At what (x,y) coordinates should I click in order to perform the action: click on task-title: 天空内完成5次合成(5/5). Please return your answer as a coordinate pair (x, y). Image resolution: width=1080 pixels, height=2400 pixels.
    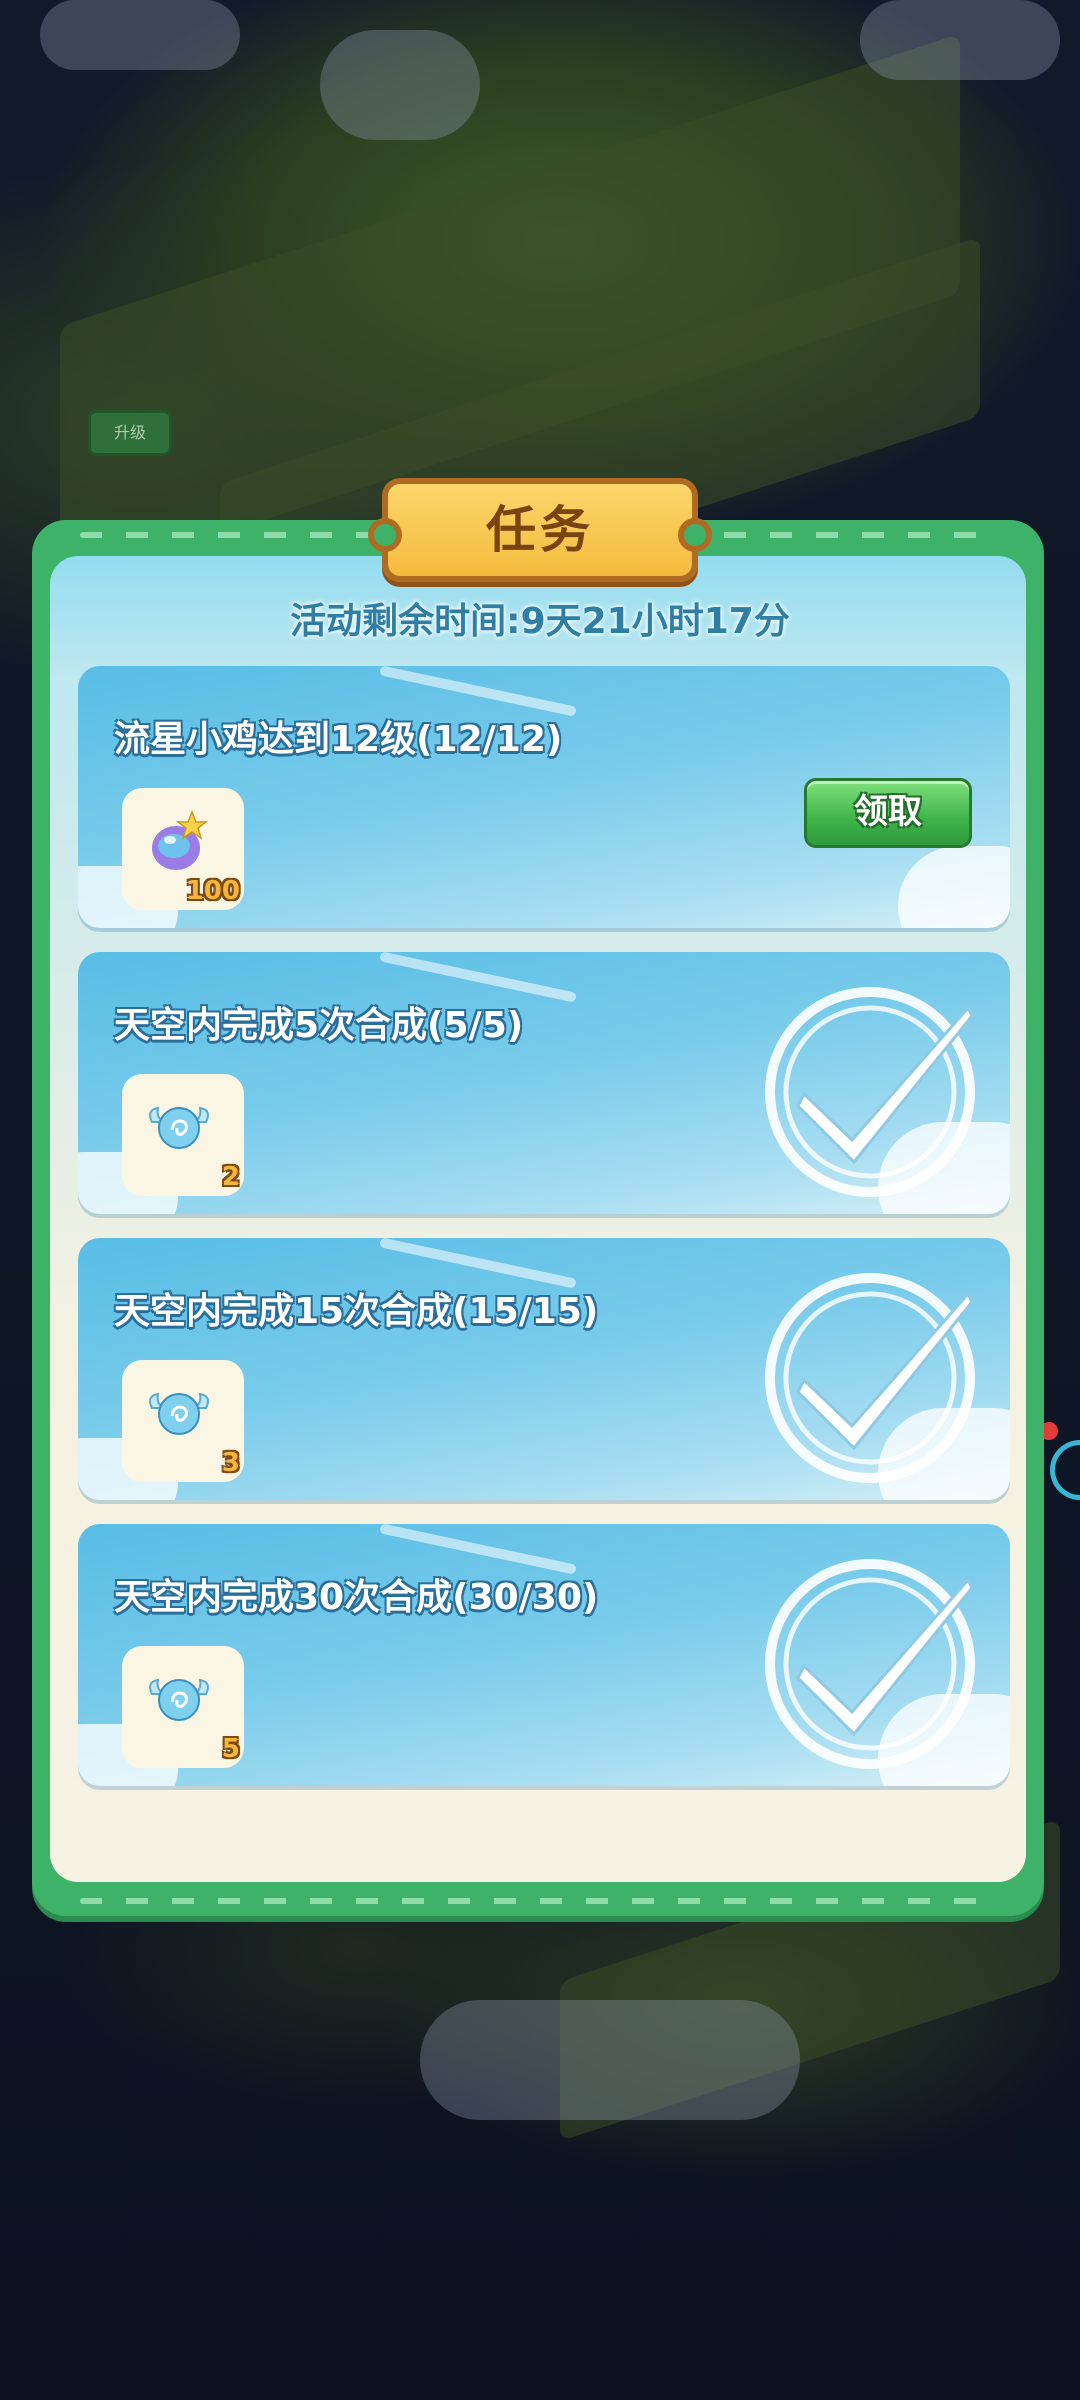
    Looking at the image, I should click on (319, 1025).